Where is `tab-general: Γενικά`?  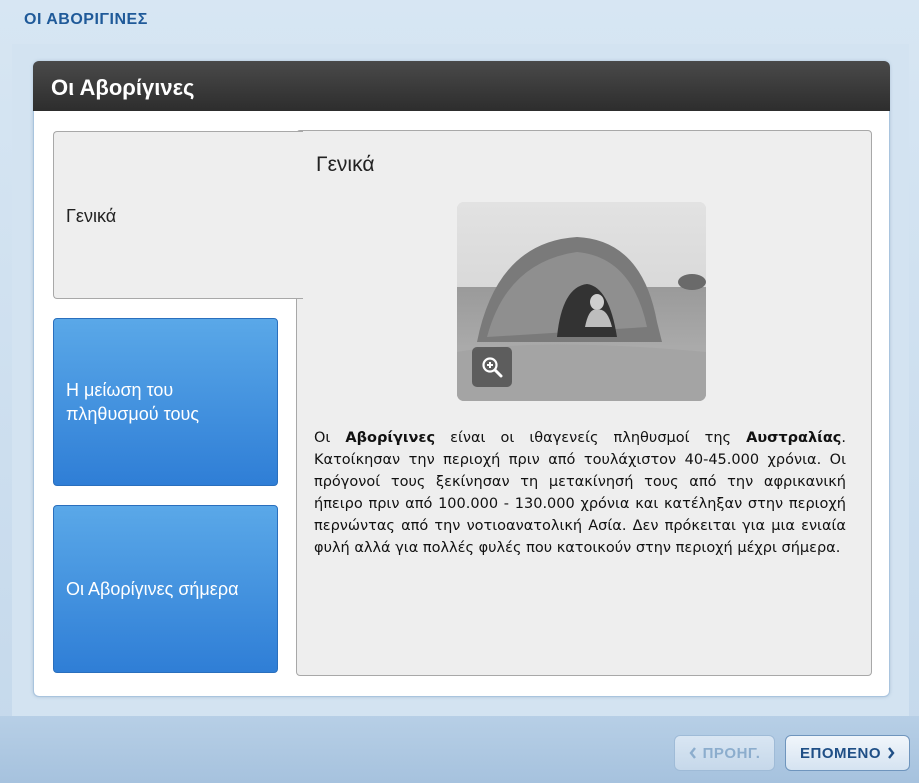 tab-general: Γενικά is located at coordinates (178, 215).